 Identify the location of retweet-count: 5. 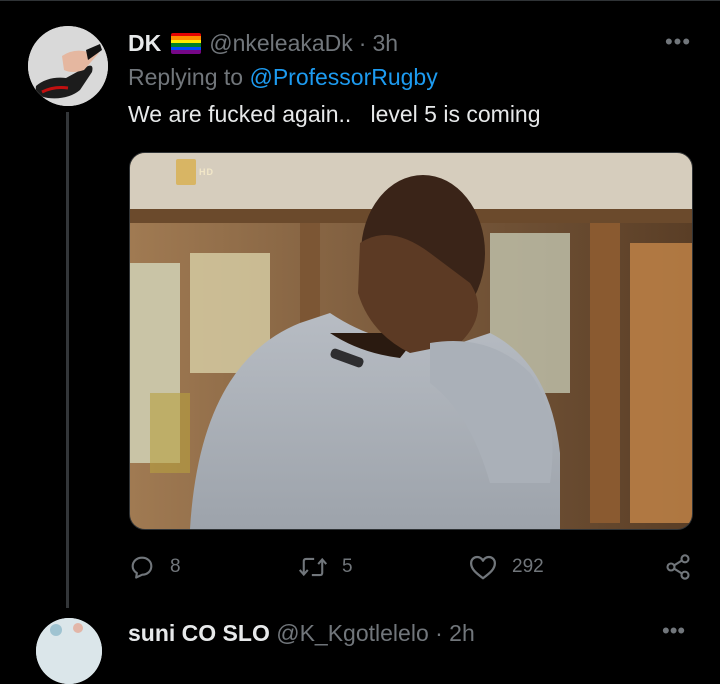
(347, 566).